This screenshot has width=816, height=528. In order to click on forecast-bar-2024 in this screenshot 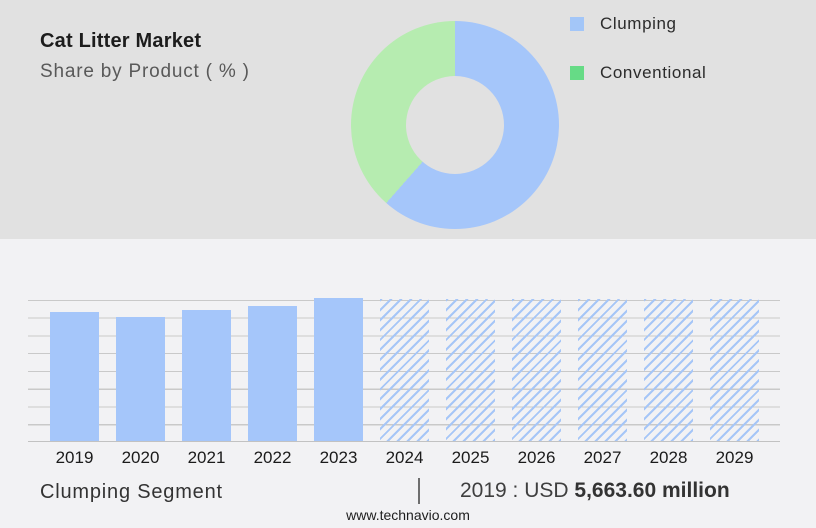, I will do `click(404, 370)`.